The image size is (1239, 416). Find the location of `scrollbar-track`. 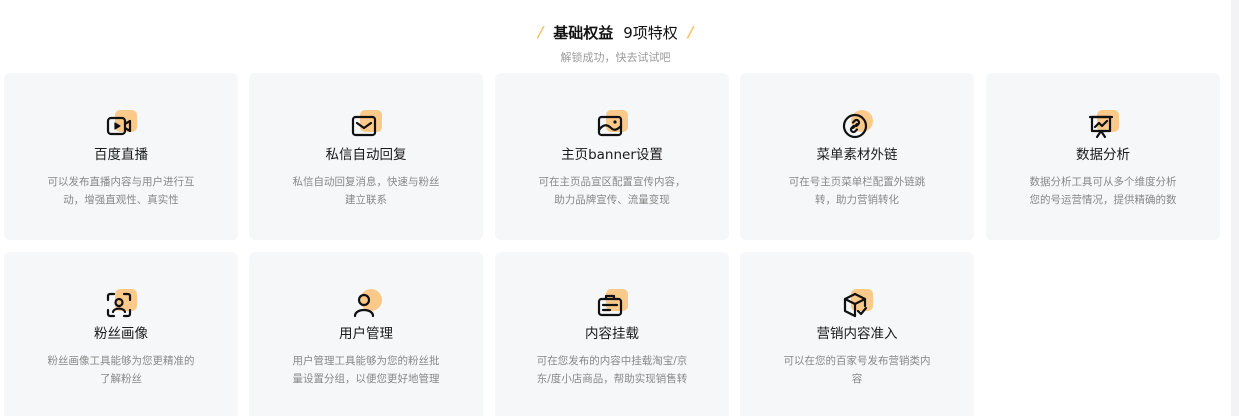

scrollbar-track is located at coordinates (1235, 208).